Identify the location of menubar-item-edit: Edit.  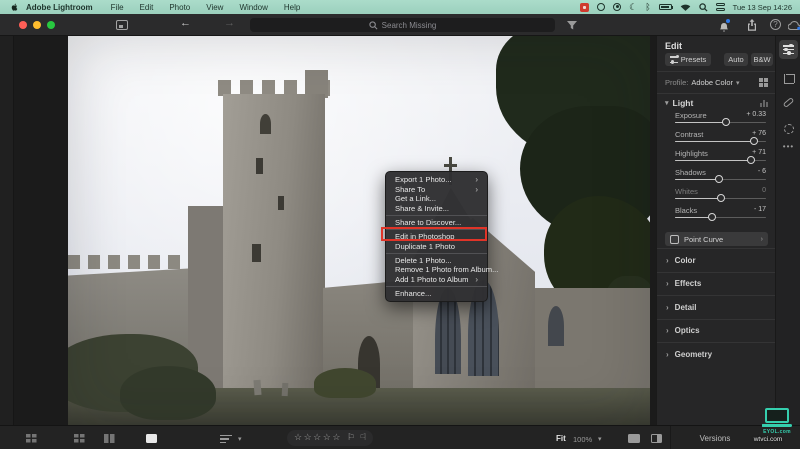
(147, 7).